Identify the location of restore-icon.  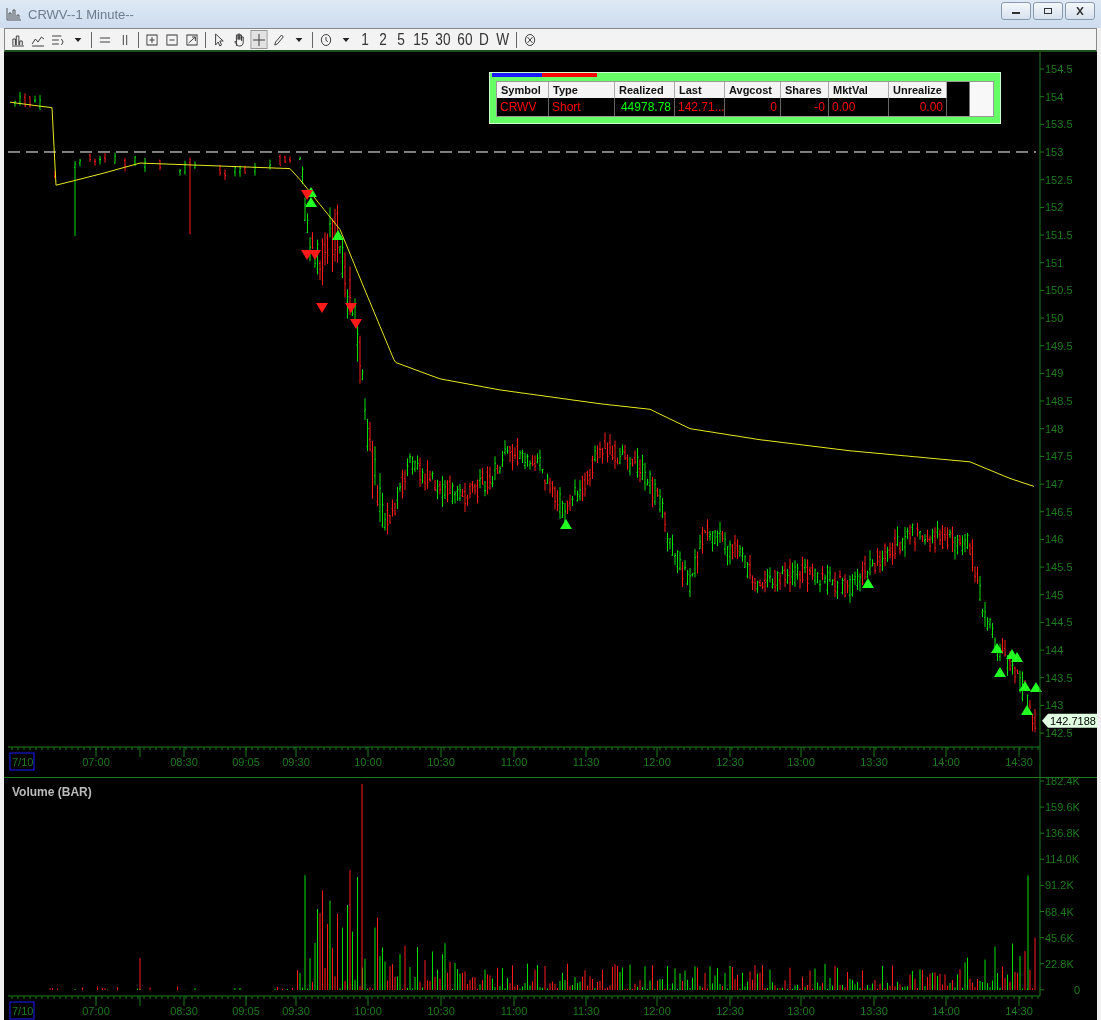
(1048, 11).